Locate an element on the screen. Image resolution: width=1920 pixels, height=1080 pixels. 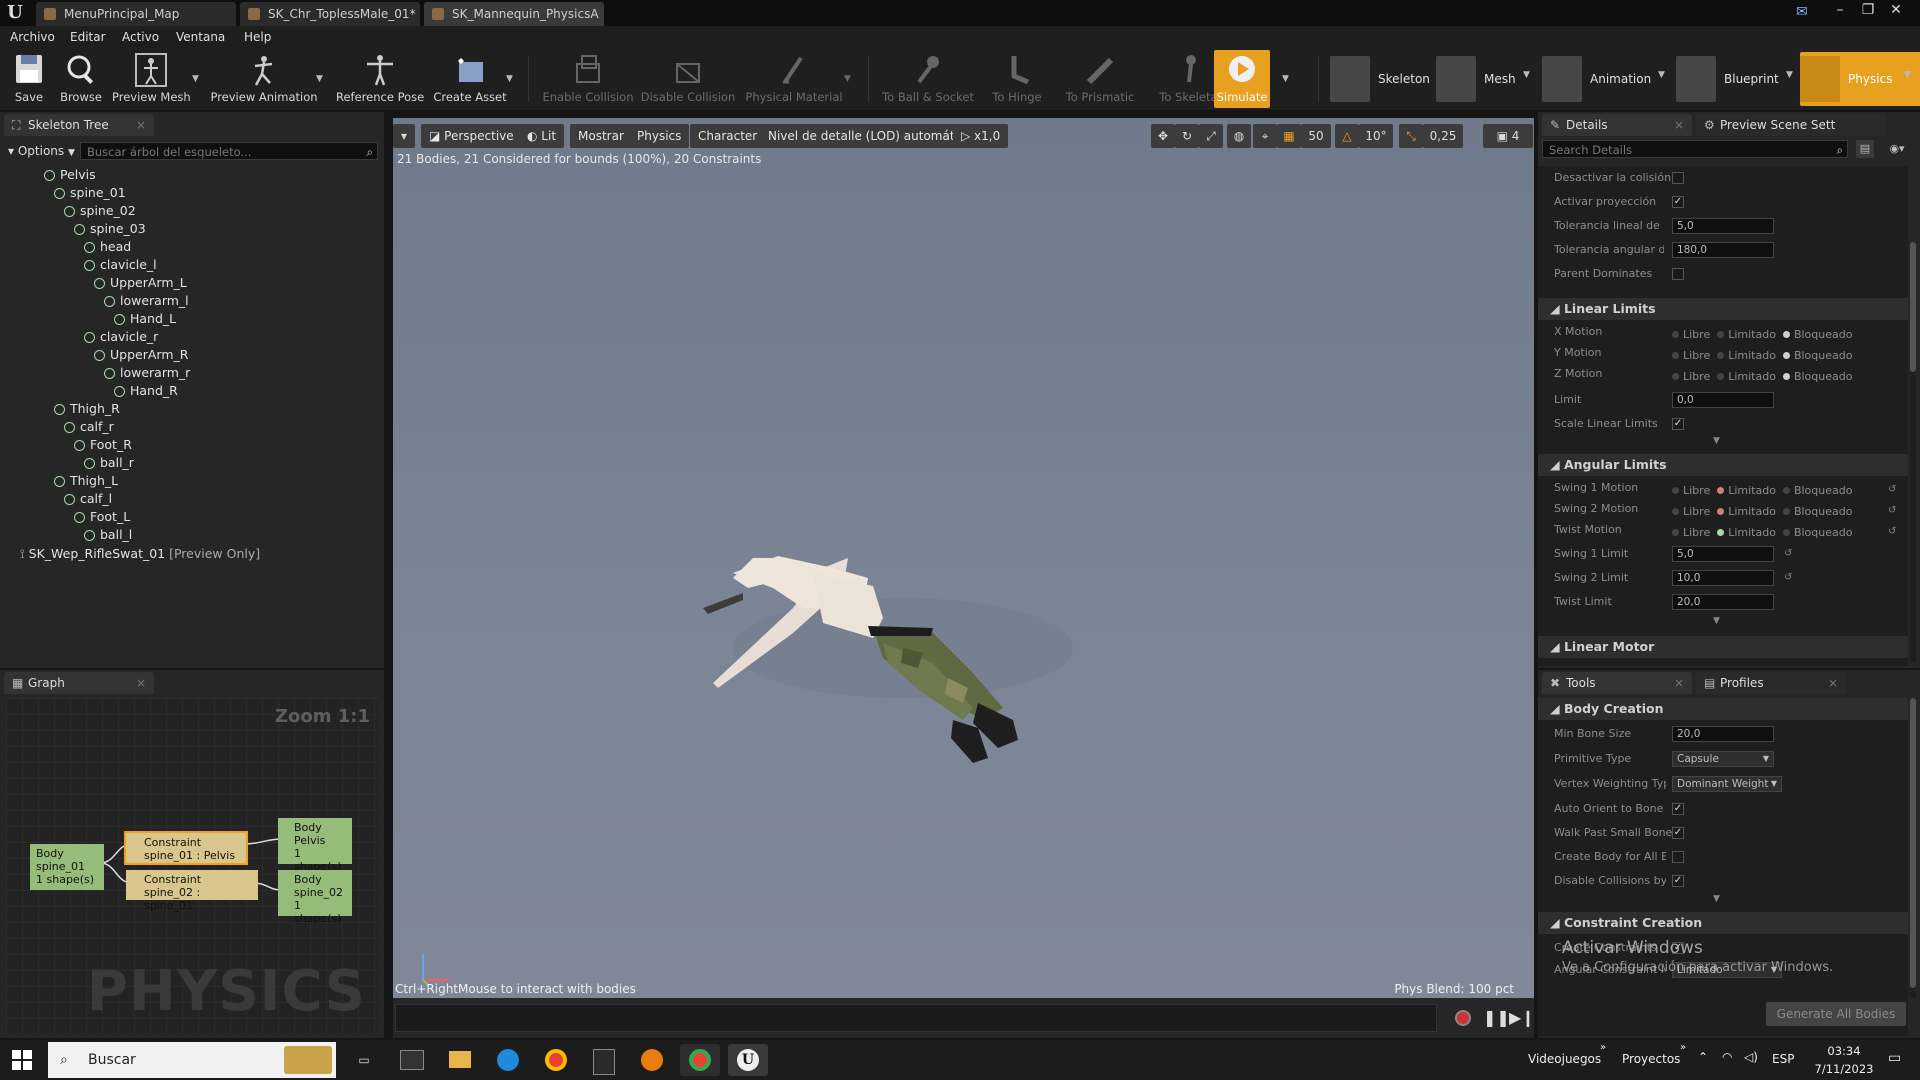
tray-overflow-icon: ⌃ is located at coordinates (1703, 1057).